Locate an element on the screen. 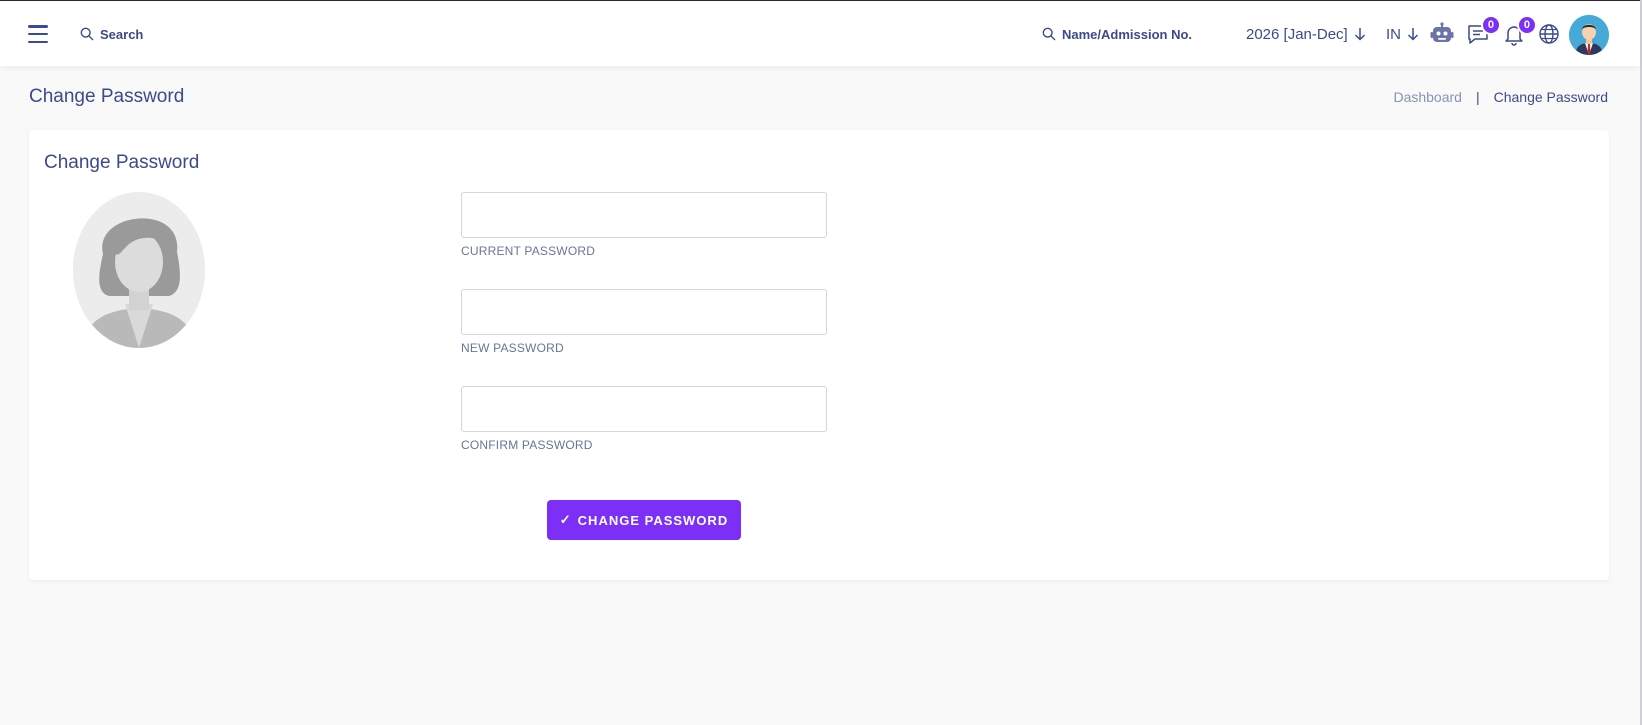 The image size is (1642, 725). session-selector: 2026 [Jan-Dec] is located at coordinates (1306, 34).